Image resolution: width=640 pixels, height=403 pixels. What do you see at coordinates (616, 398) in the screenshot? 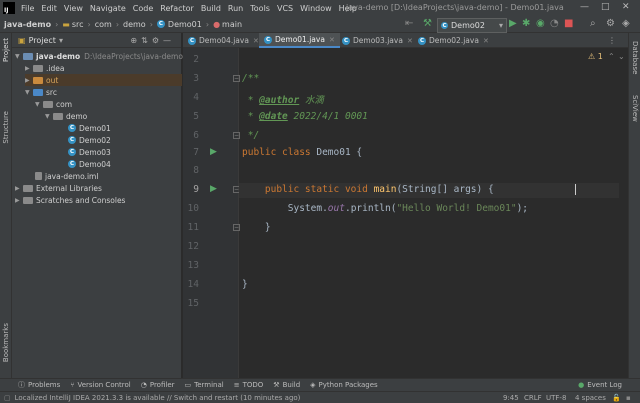
I see `lock-icon: 🔓` at bounding box center [616, 398].